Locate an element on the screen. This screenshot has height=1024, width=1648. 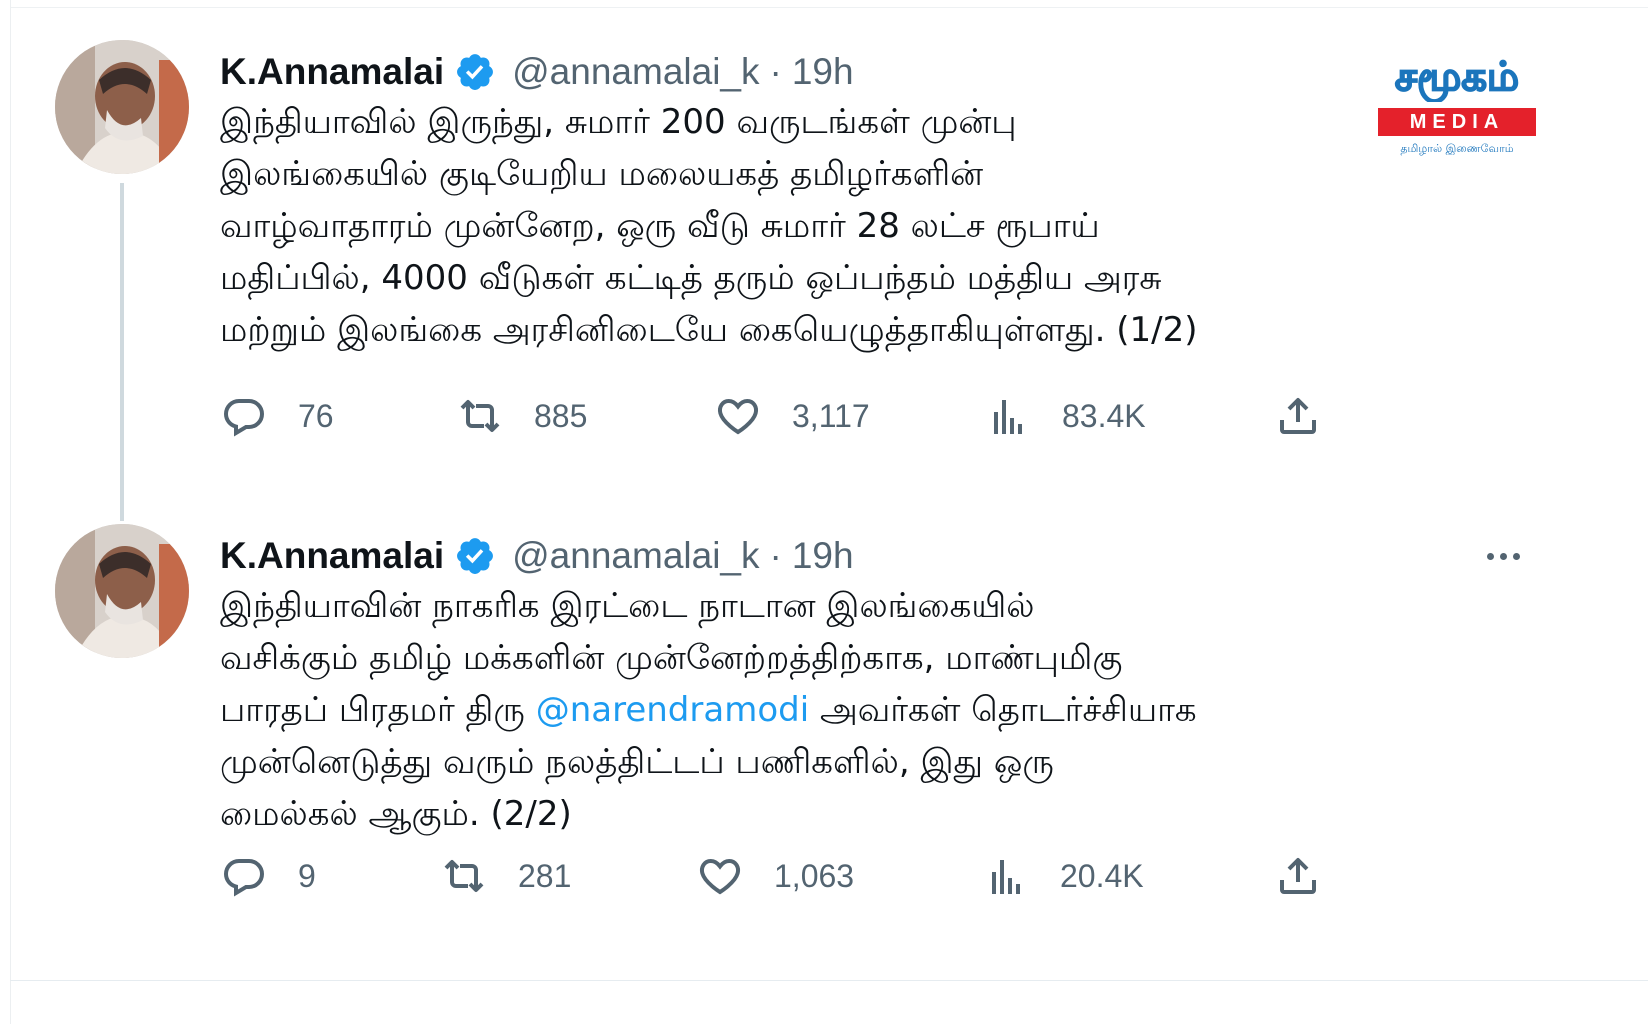
view-count: 20.4K is located at coordinates (1102, 875).